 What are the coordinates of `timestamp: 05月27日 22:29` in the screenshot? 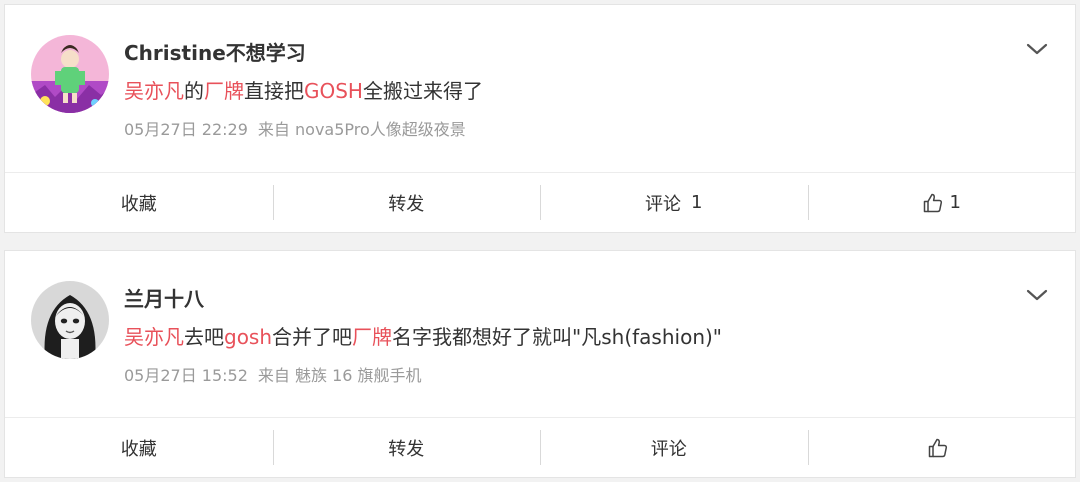 It's located at (186, 129).